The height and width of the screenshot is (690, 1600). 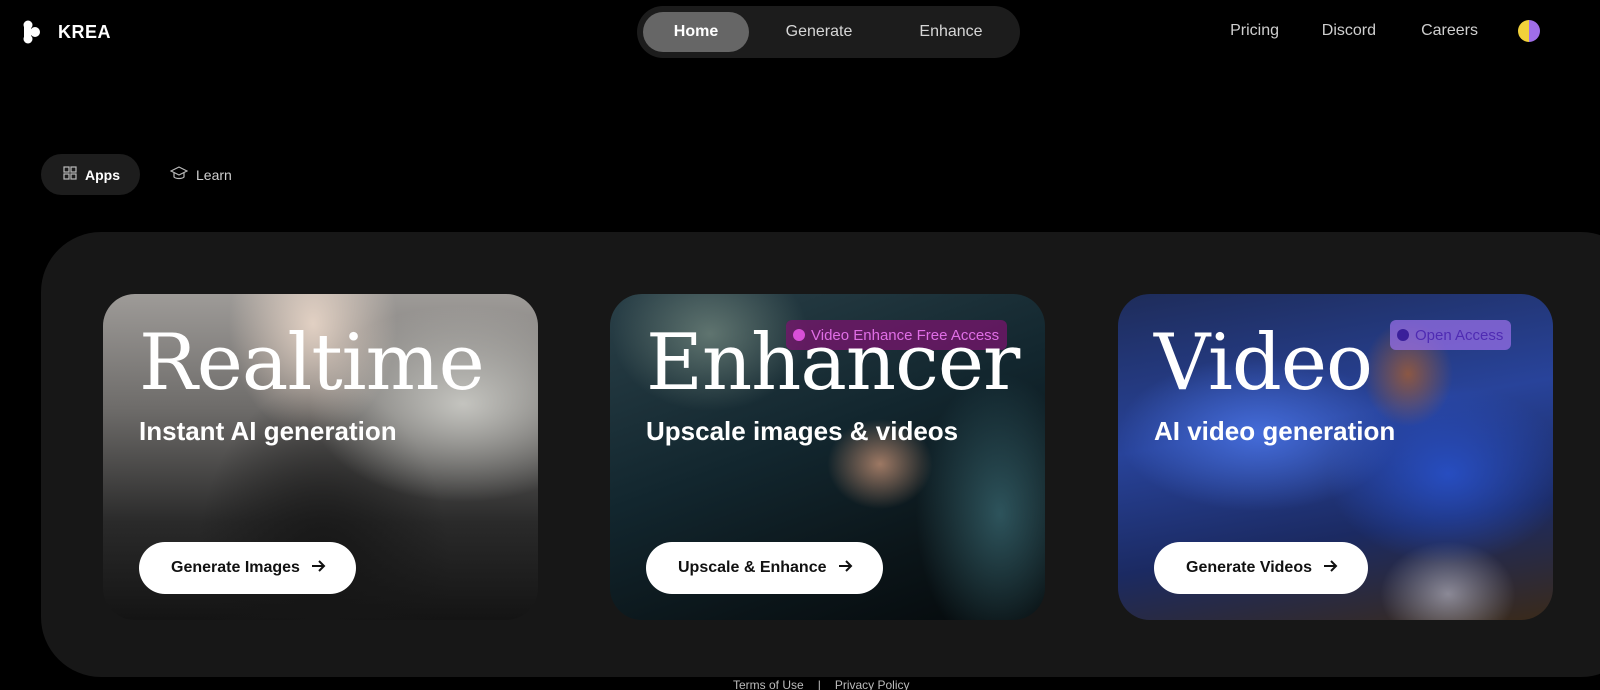 What do you see at coordinates (833, 363) in the screenshot?
I see `card-title: Enhancer` at bounding box center [833, 363].